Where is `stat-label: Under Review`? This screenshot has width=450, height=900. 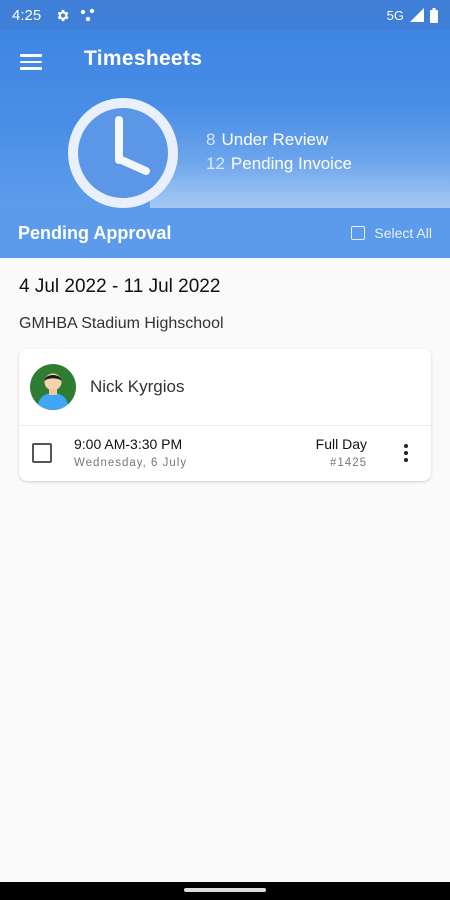
stat-label: Under Review is located at coordinates (275, 139).